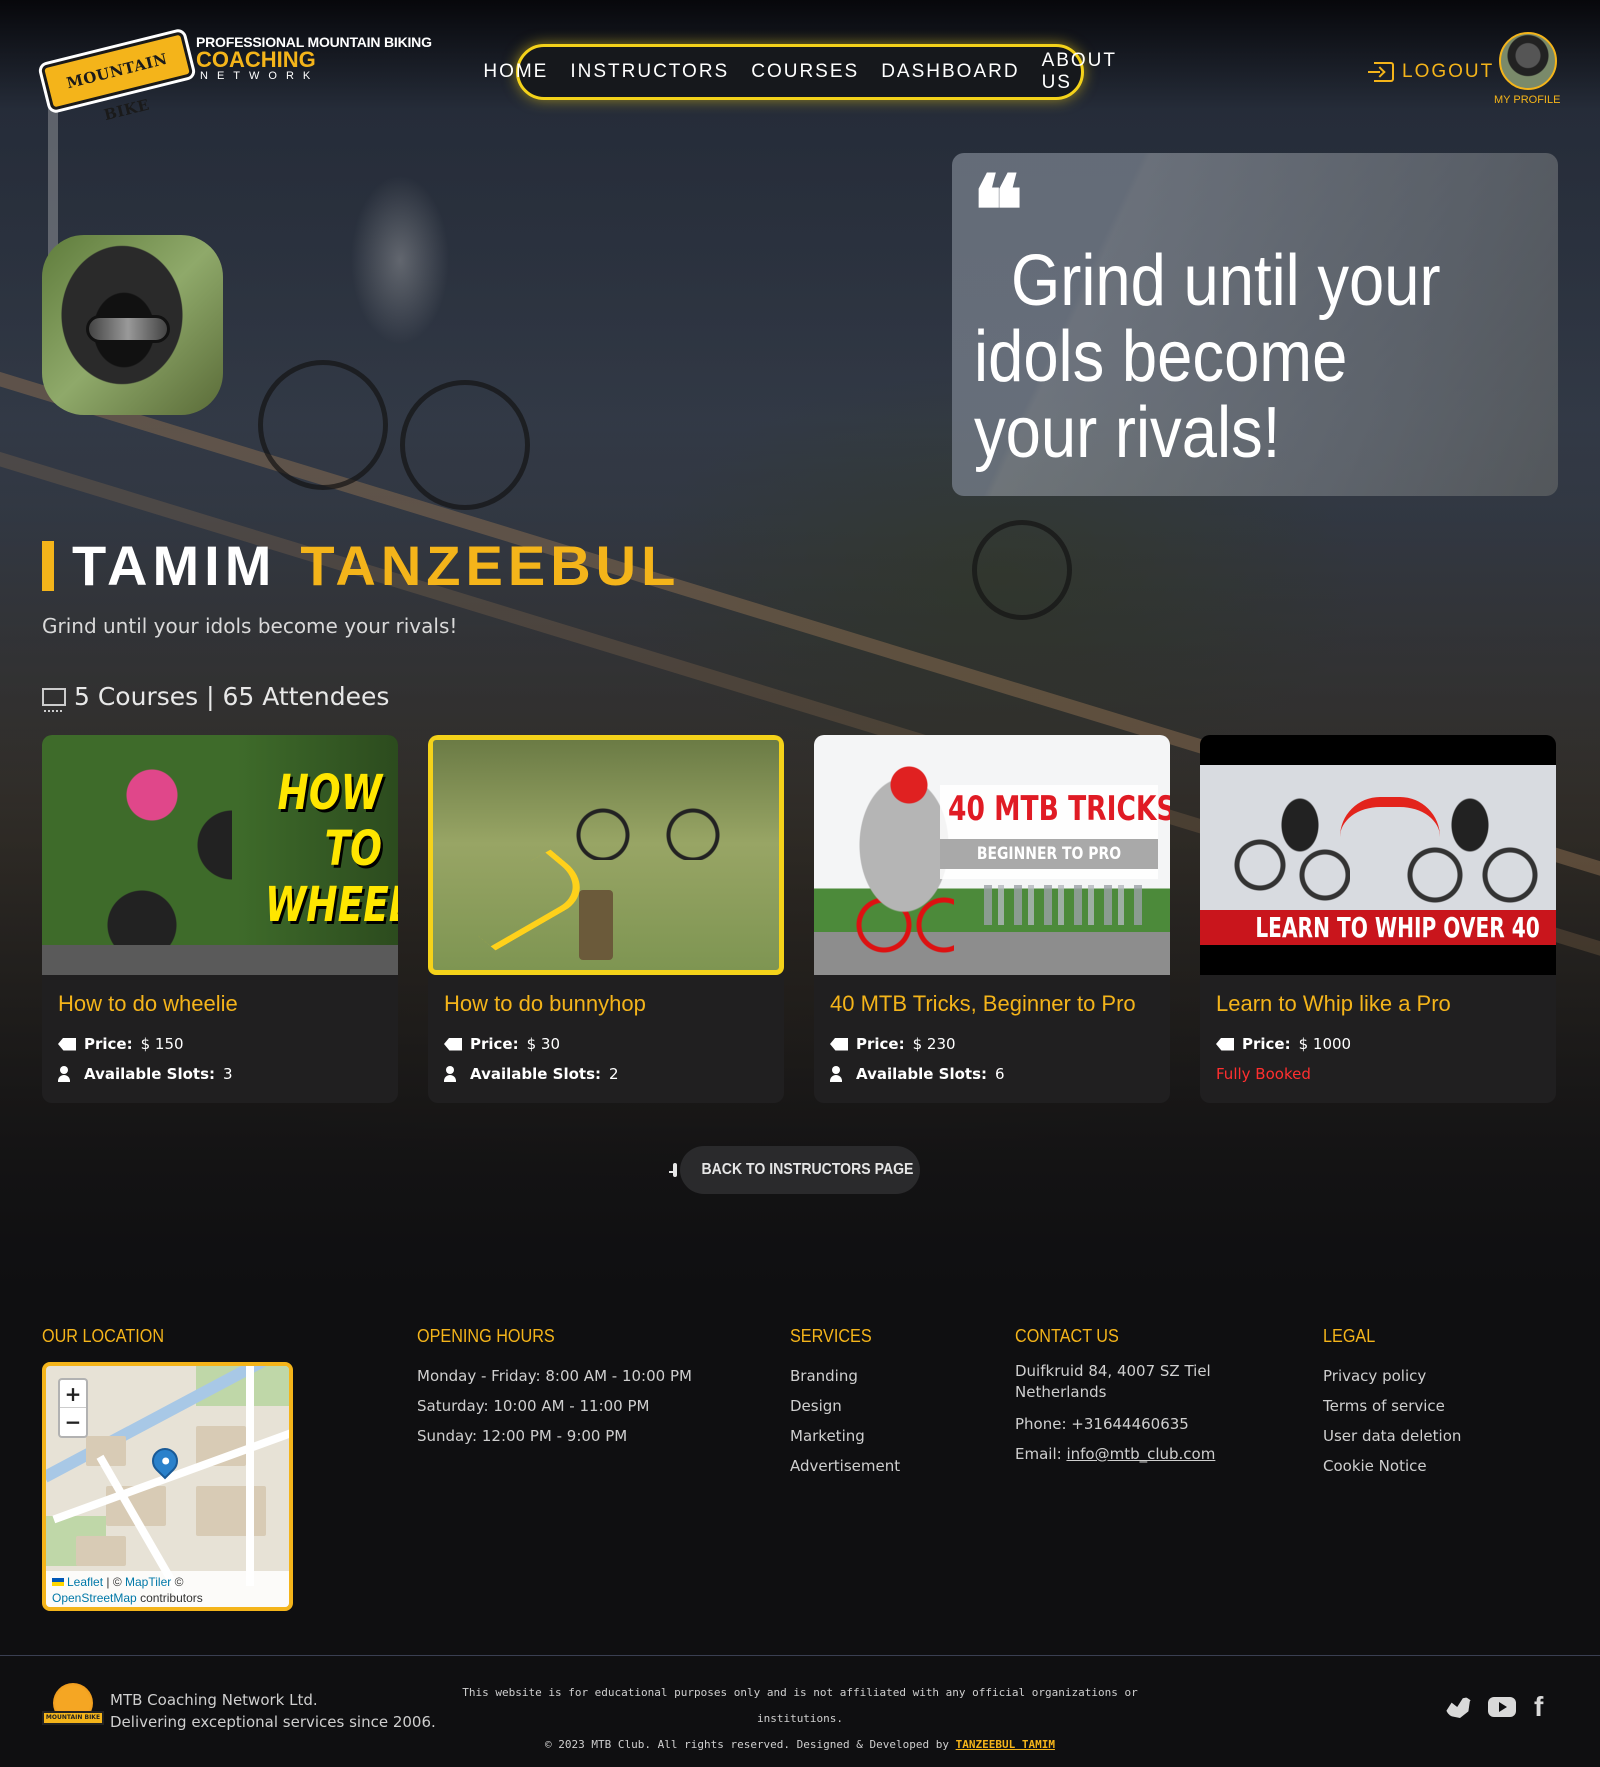  I want to click on twitter-link, so click(1460, 1707).